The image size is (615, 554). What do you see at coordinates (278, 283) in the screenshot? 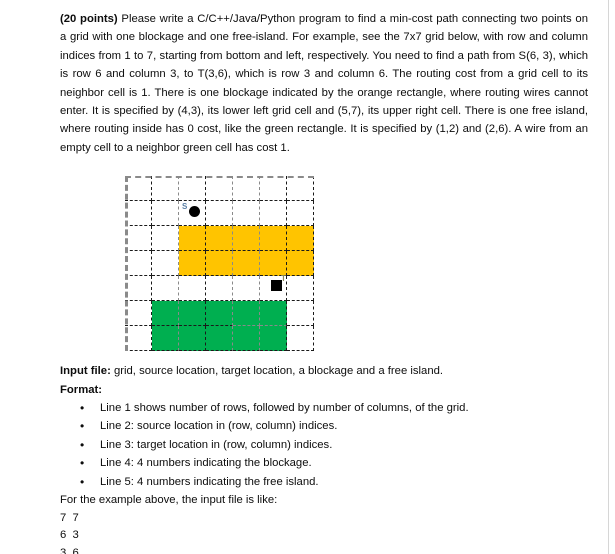
I see `target-marker: T` at bounding box center [278, 283].